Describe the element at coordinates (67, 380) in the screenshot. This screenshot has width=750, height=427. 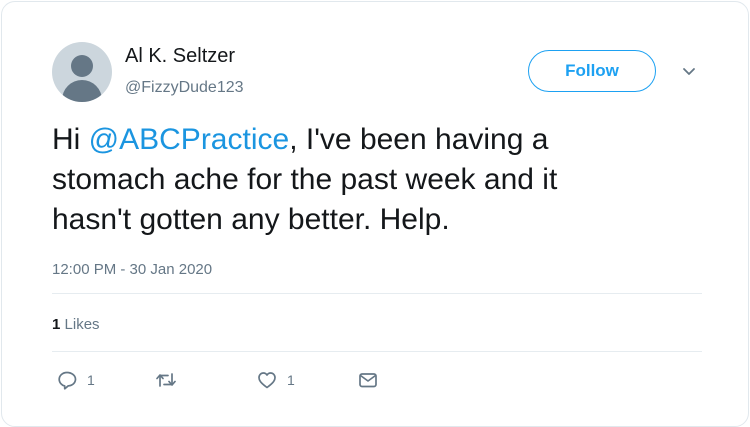
I see `reply-icon` at that location.